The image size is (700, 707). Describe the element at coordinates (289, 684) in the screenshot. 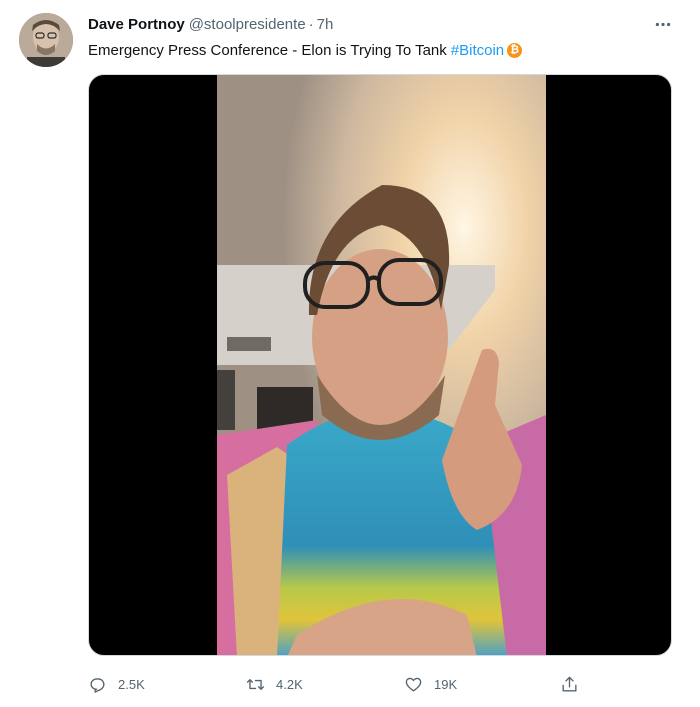

I see `retweet-count: 4.2K` at that location.